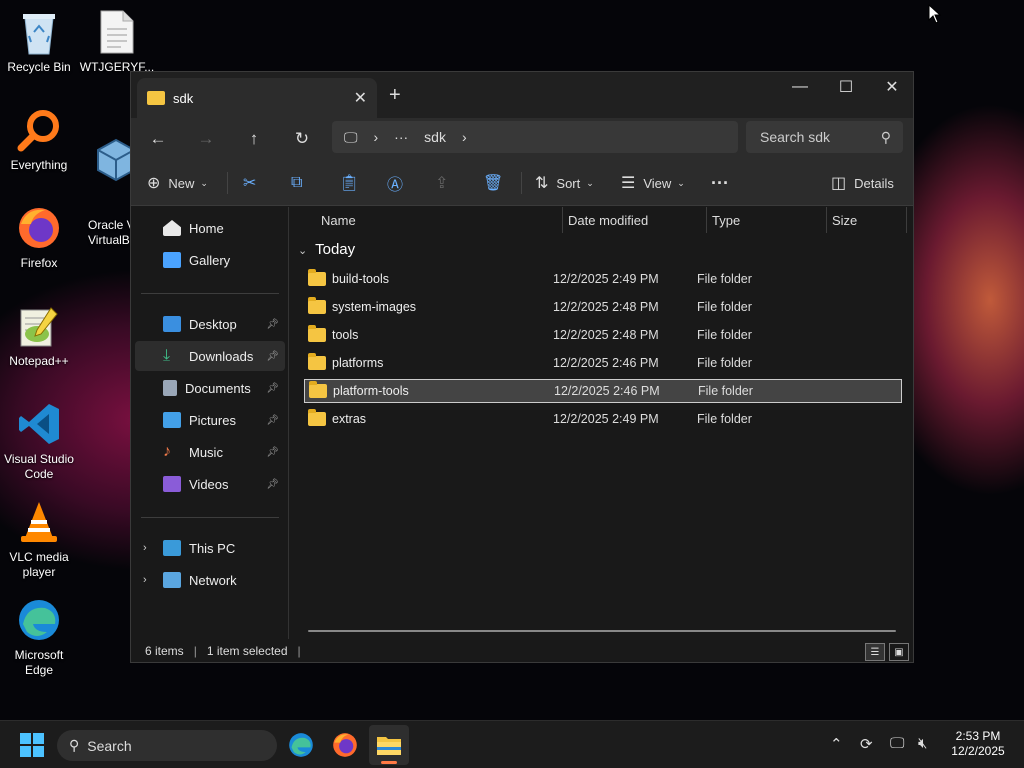 The image size is (1024, 768). What do you see at coordinates (210, 548) in the screenshot?
I see `nav-item-this-pc: › This PC` at bounding box center [210, 548].